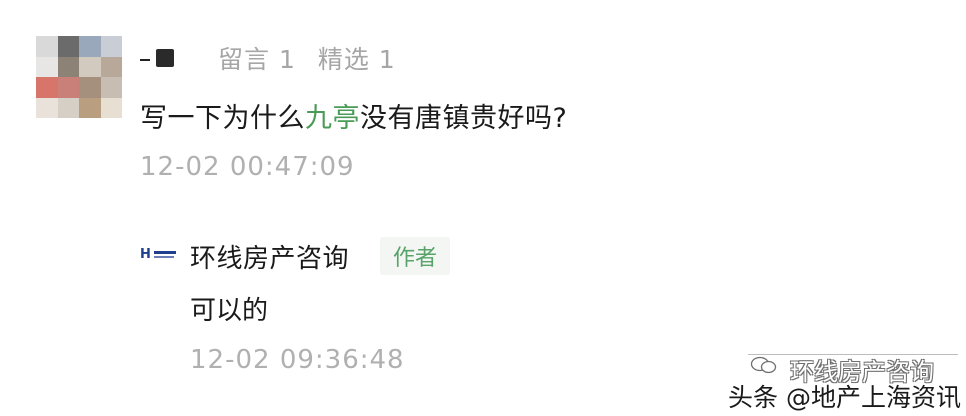 The height and width of the screenshot is (416, 966). I want to click on comment-text-highlight: 九亭, so click(332, 118).